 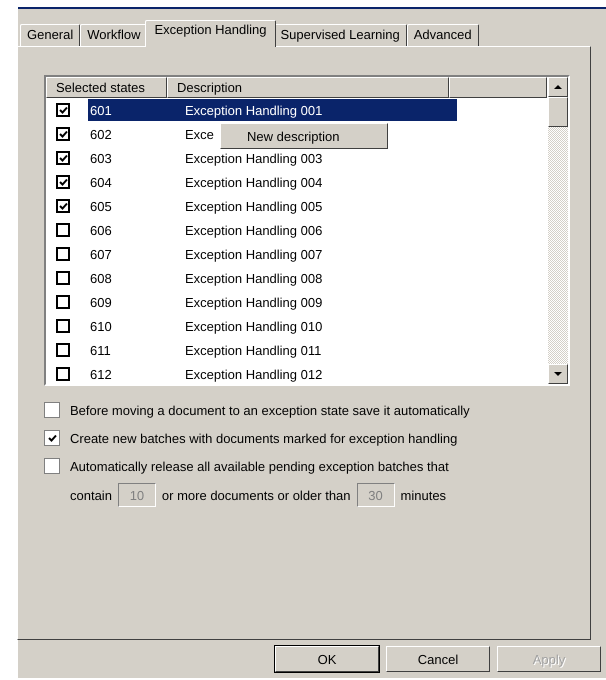 What do you see at coordinates (253, 302) in the screenshot?
I see `state-description: Exception Handling 009` at bounding box center [253, 302].